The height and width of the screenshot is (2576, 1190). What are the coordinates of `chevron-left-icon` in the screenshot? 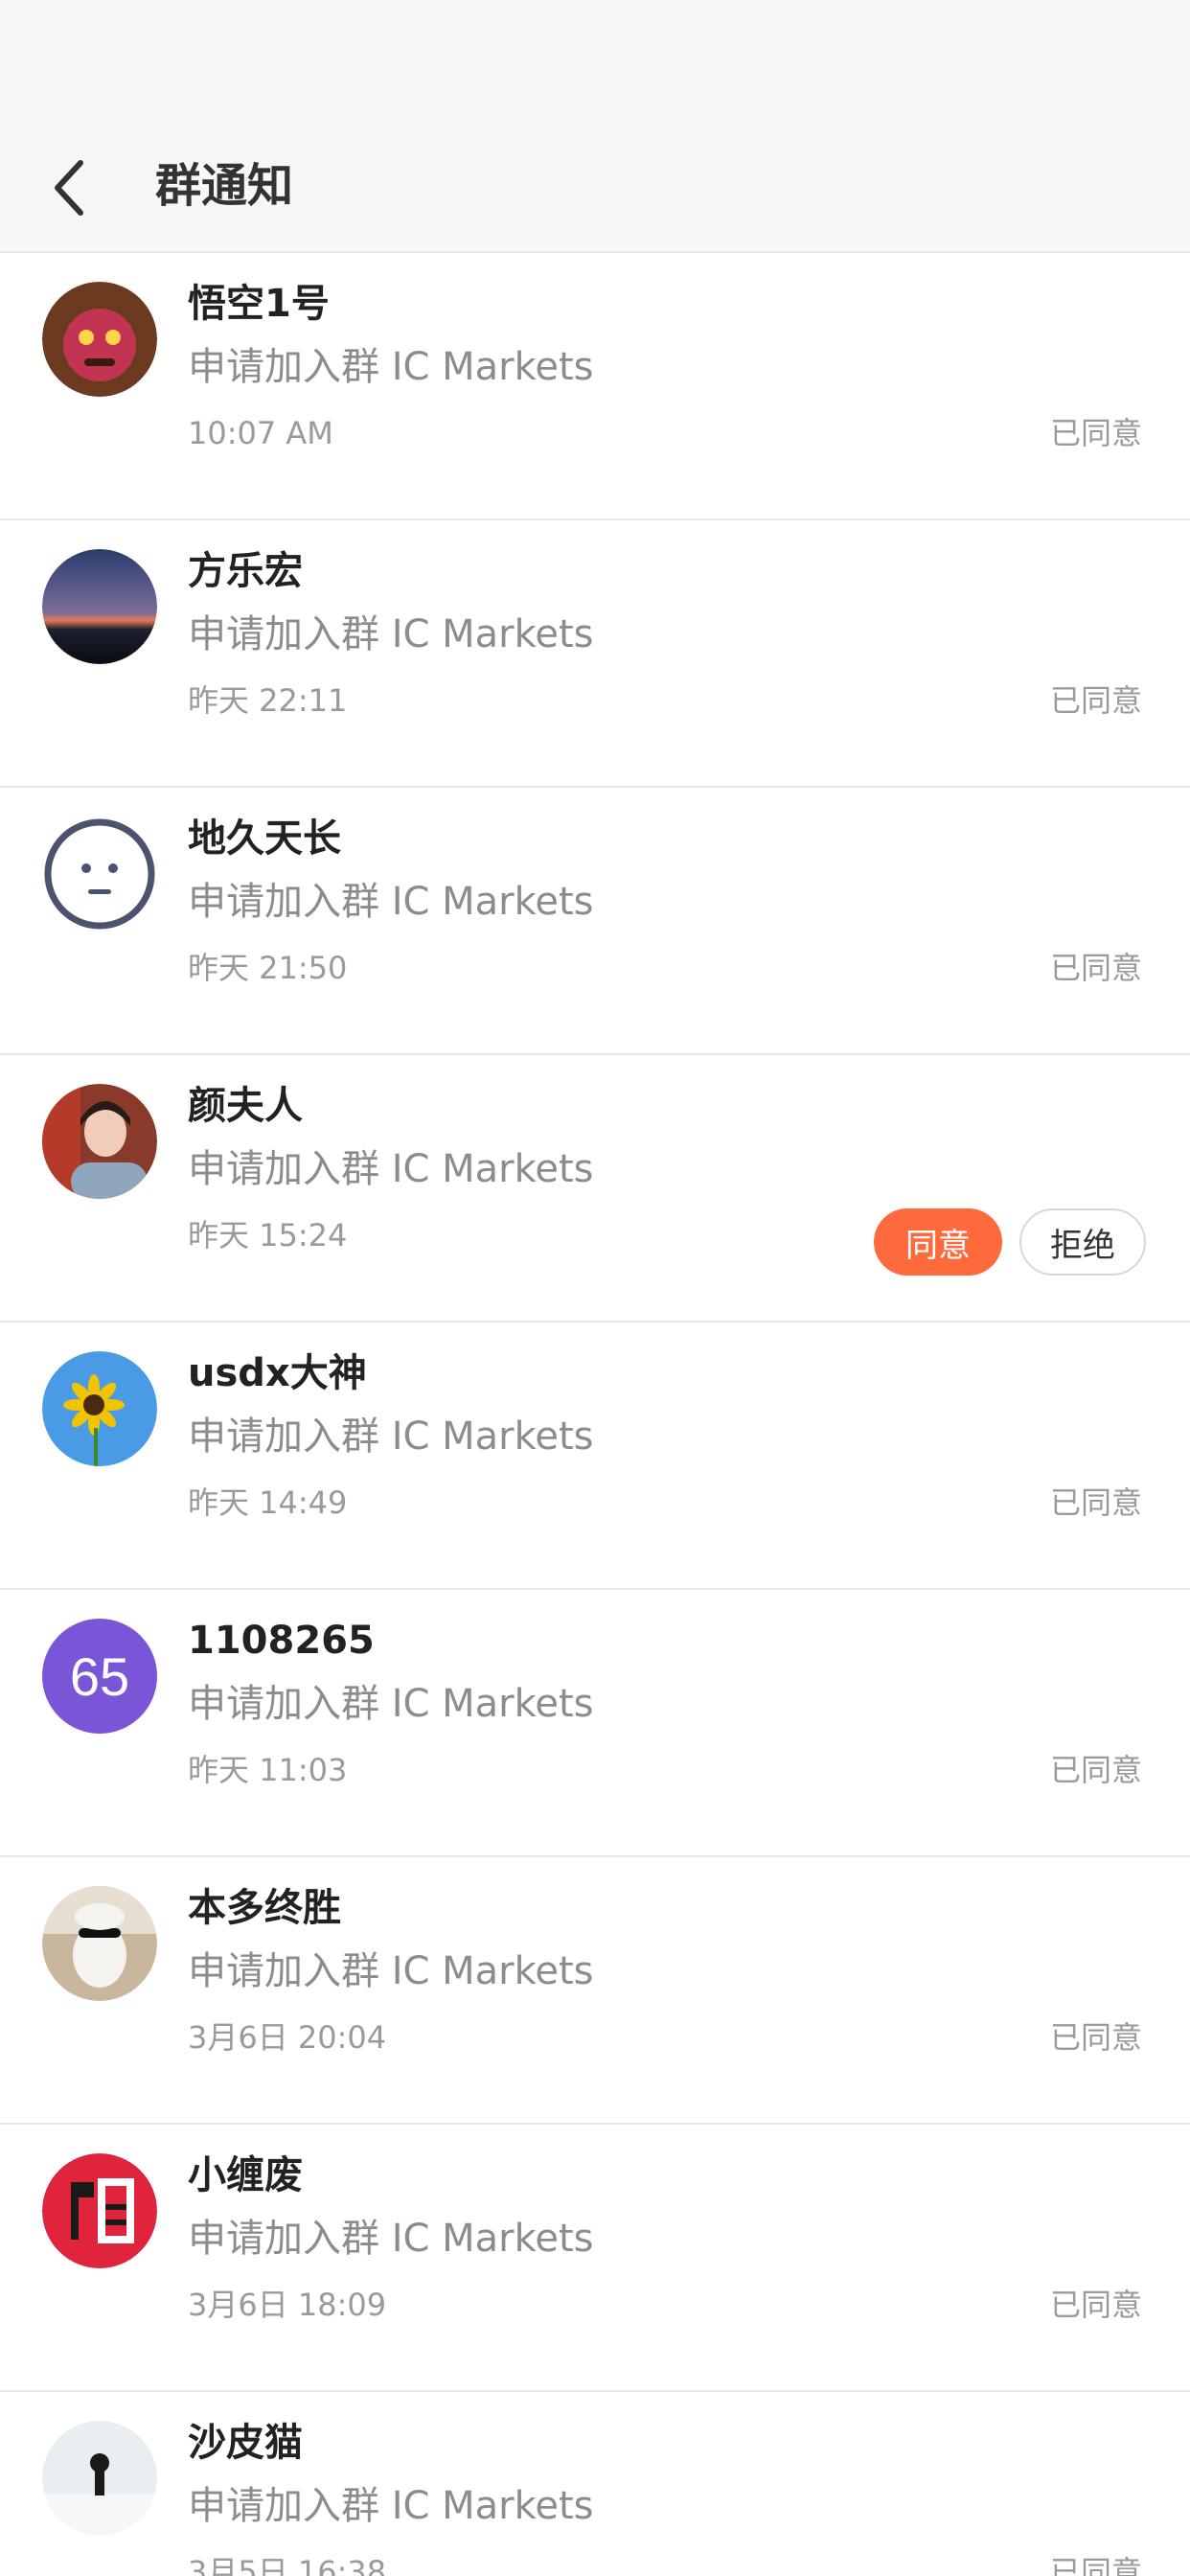 It's located at (69, 188).